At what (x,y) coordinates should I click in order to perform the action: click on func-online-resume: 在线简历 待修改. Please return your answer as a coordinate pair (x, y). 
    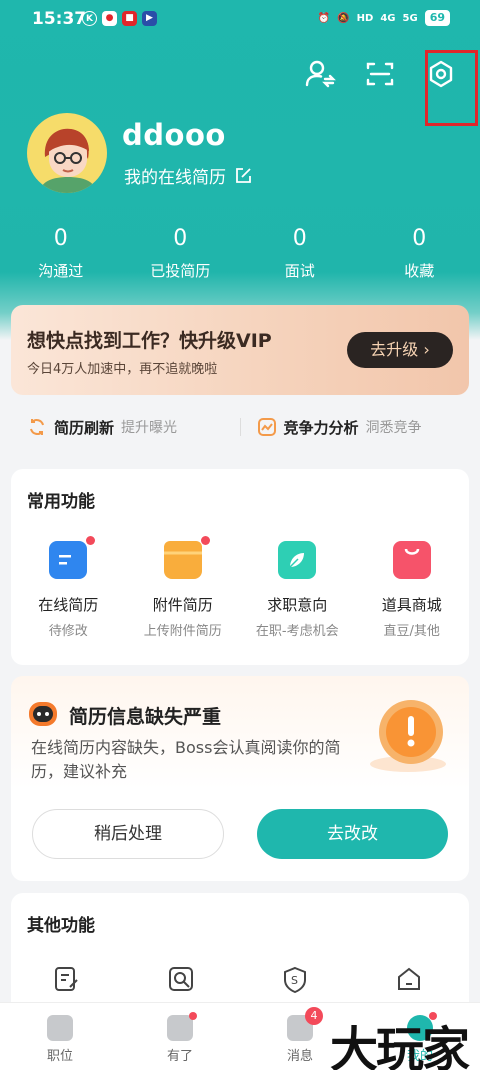
    Looking at the image, I should click on (68, 587).